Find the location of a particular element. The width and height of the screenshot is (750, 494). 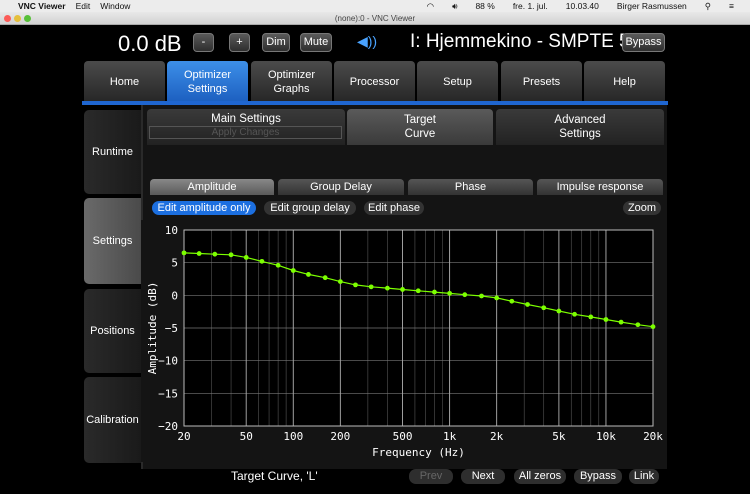

menu-edit: Edit is located at coordinates (83, 6).